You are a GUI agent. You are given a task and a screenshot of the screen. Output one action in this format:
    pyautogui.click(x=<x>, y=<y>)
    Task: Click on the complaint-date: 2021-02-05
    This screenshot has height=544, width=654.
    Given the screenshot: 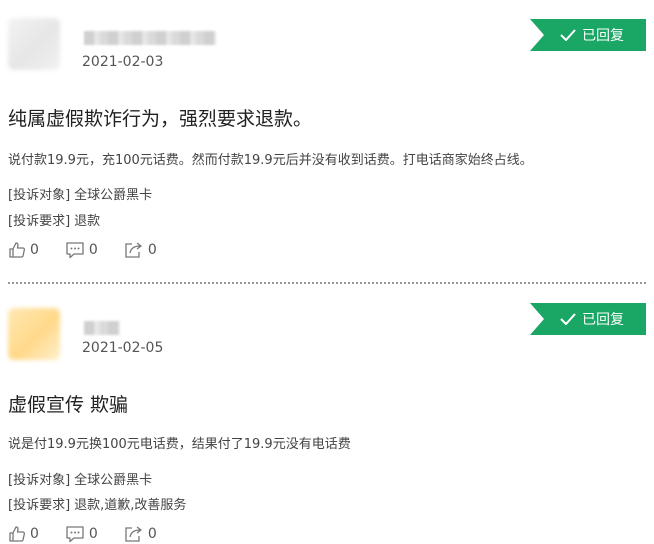 What is the action you would take?
    pyautogui.click(x=123, y=348)
    